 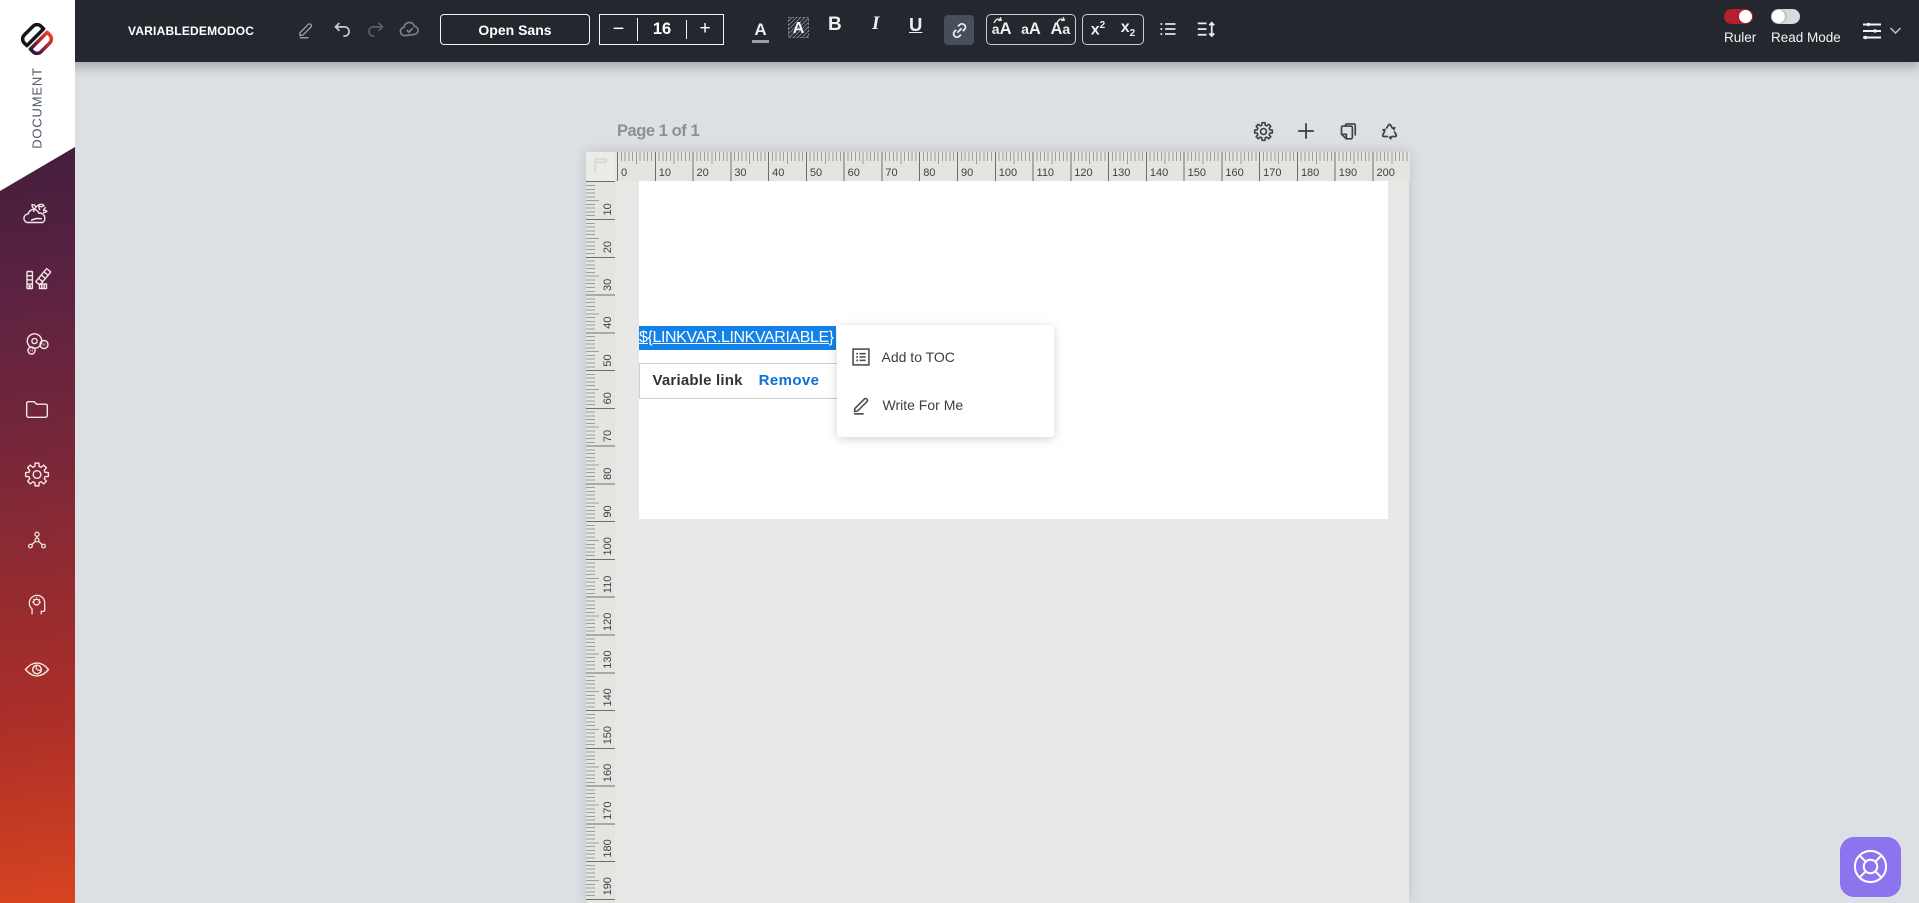 What do you see at coordinates (1385, 173) in the screenshot?
I see `svg-text: 200` at bounding box center [1385, 173].